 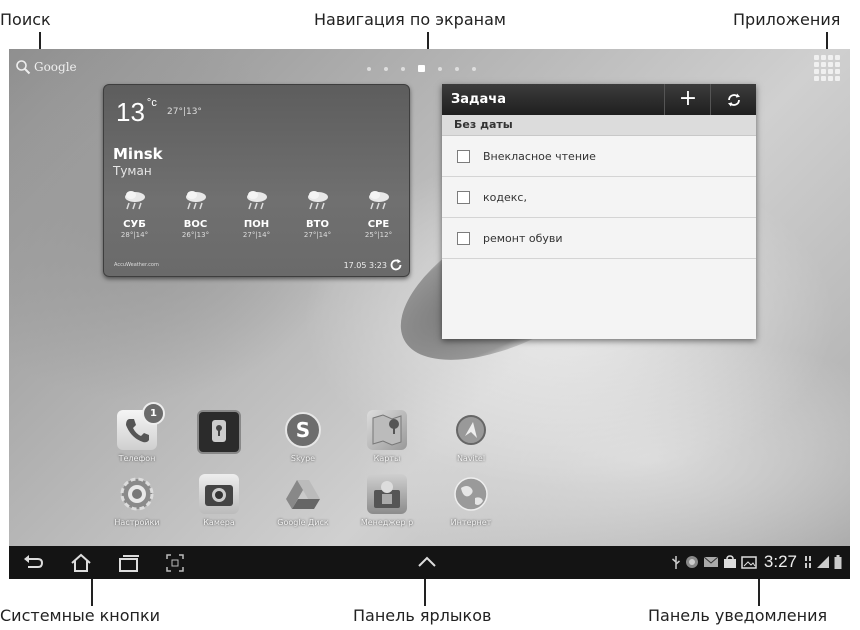 I want to click on callout-system-buttons: Системные кнопки, so click(x=80, y=615).